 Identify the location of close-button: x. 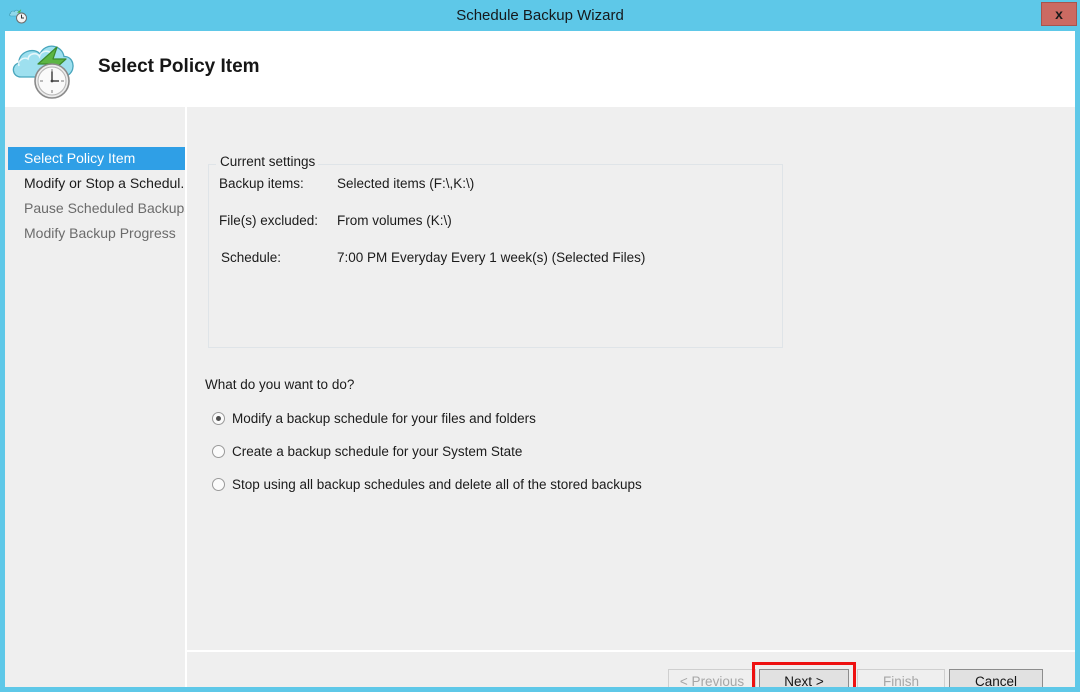
(1059, 14).